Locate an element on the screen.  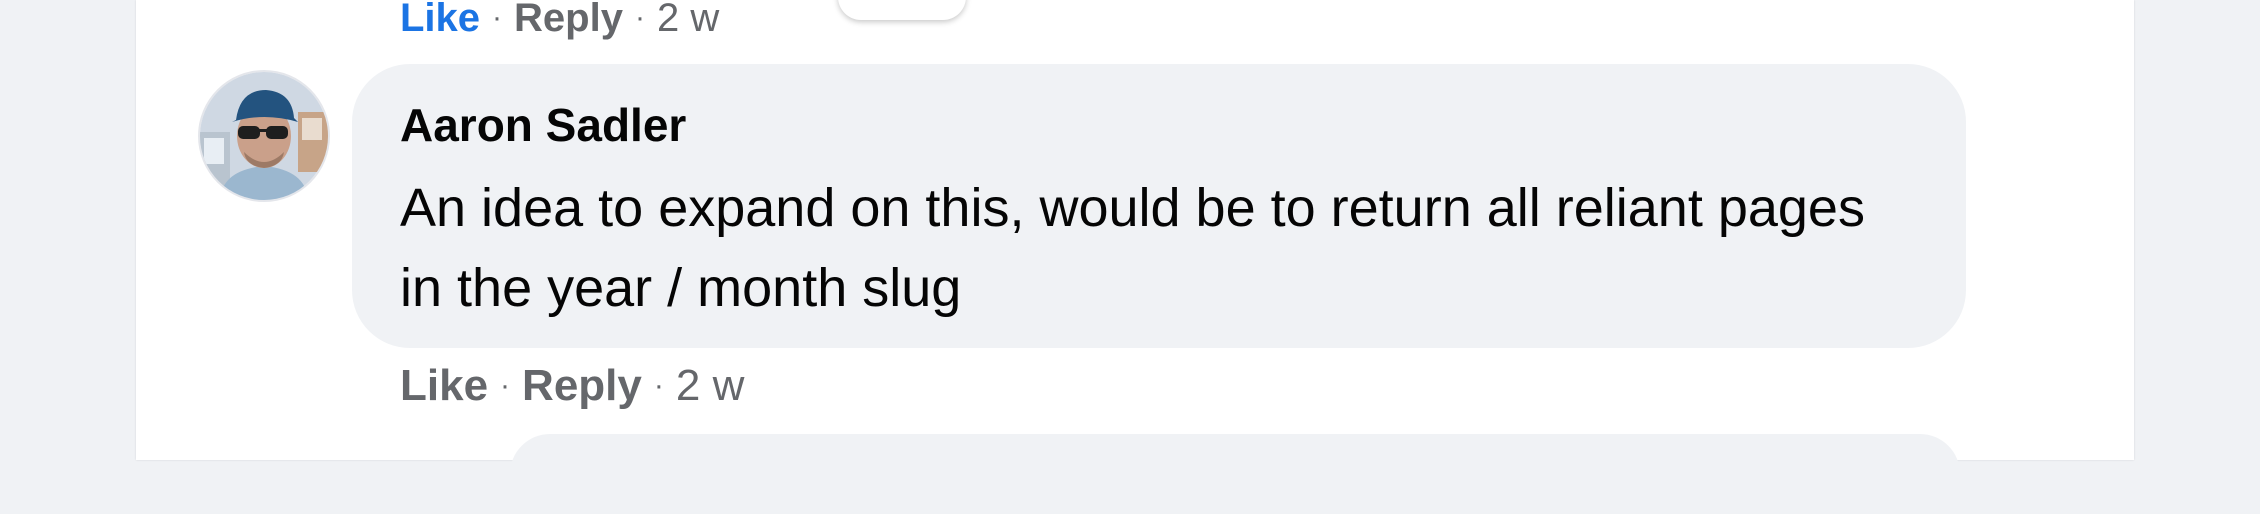
previous-like-button: Like is located at coordinates (440, 20).